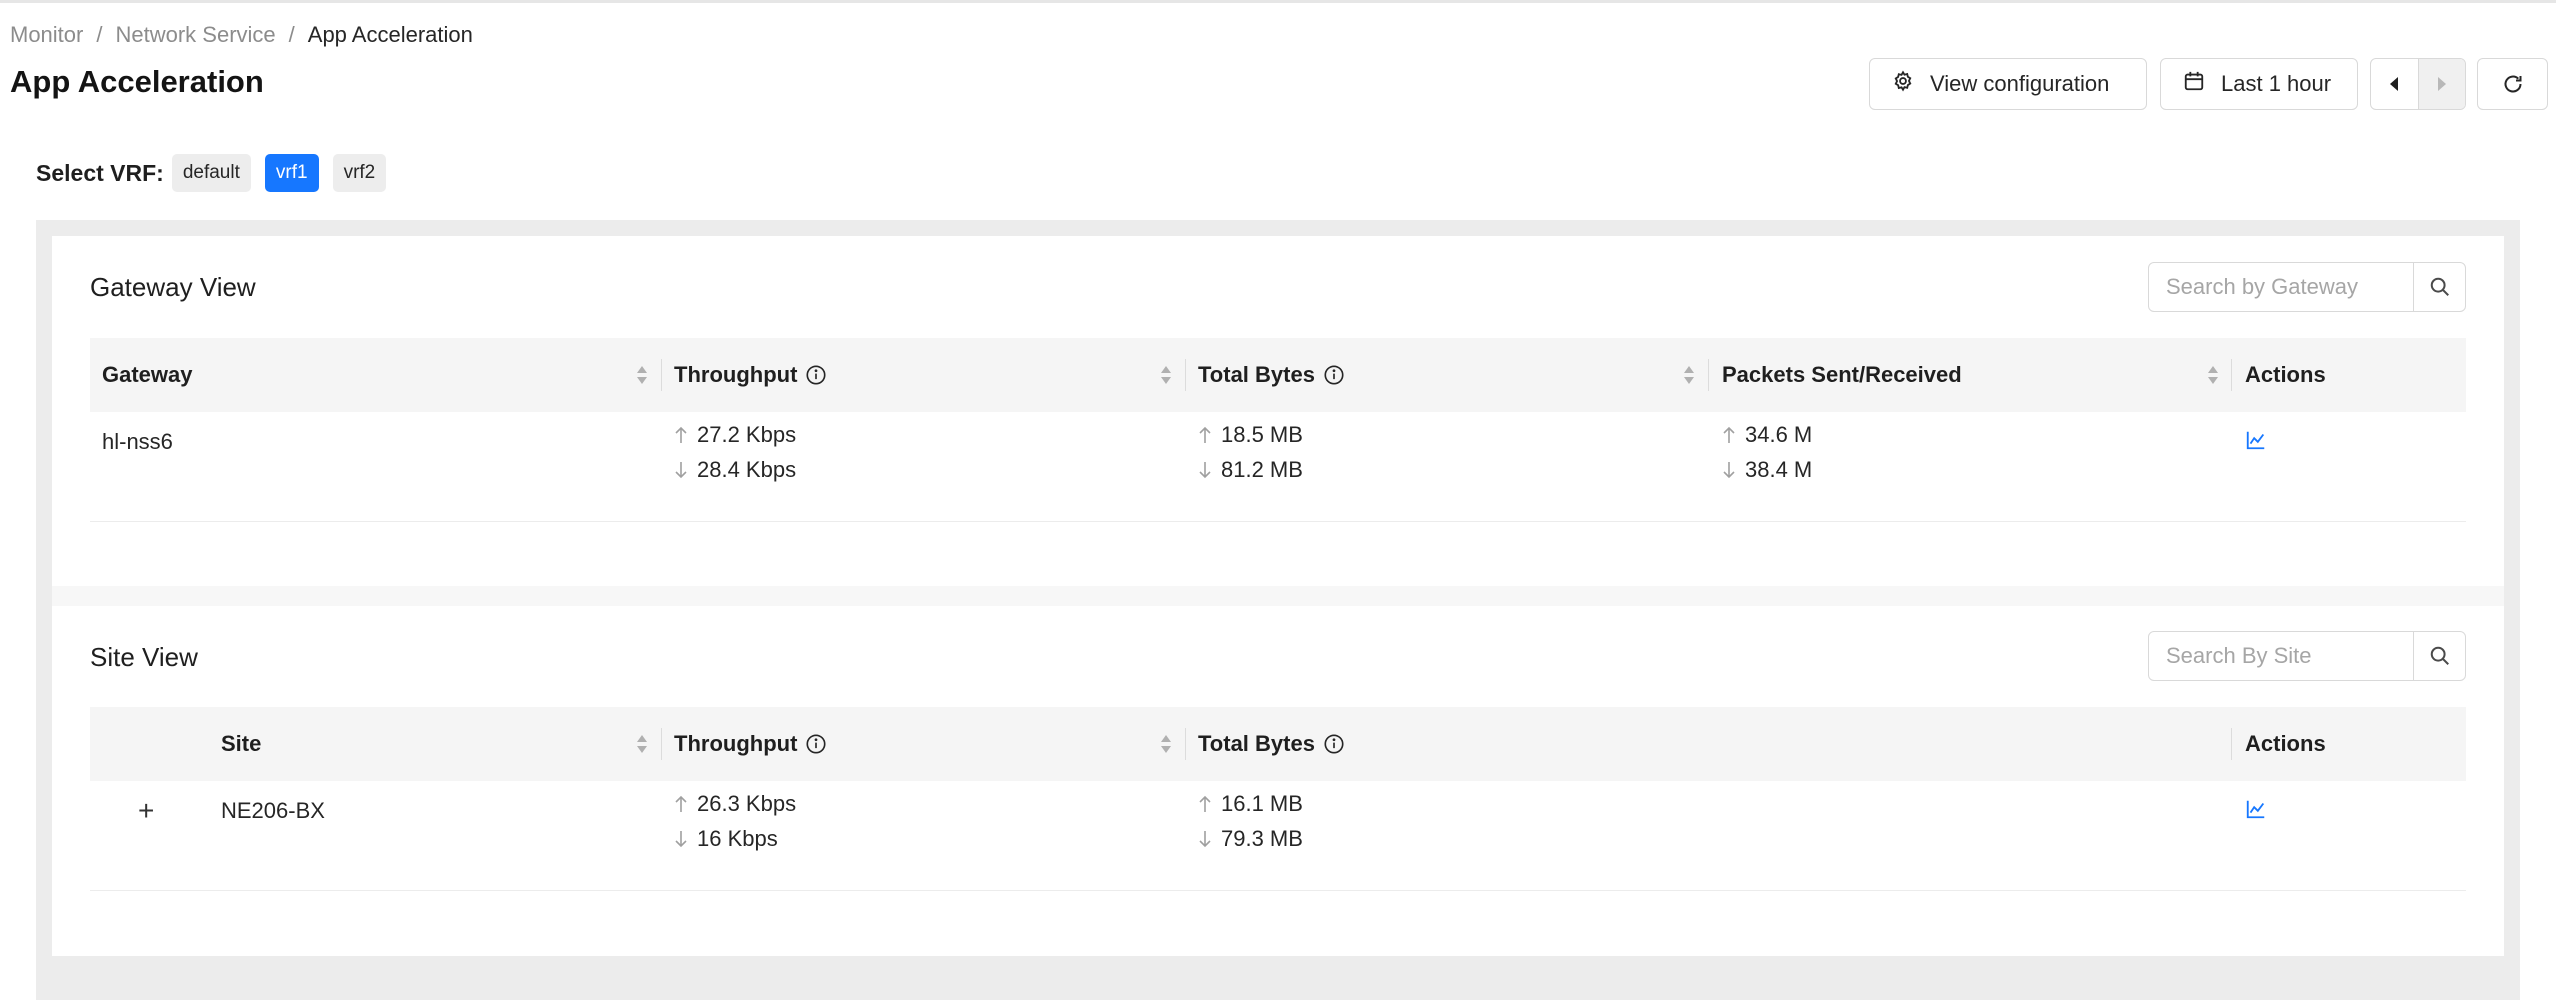 The height and width of the screenshot is (1000, 2556). I want to click on site-search-button, so click(2439, 656).